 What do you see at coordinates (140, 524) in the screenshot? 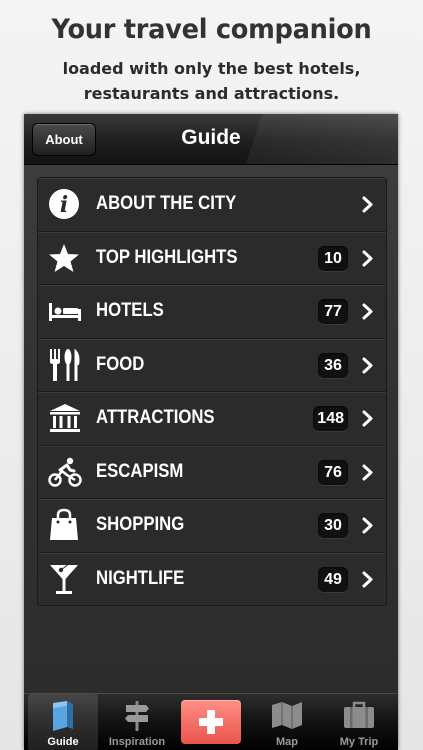
I see `menu-item-label: SHOPPING` at bounding box center [140, 524].